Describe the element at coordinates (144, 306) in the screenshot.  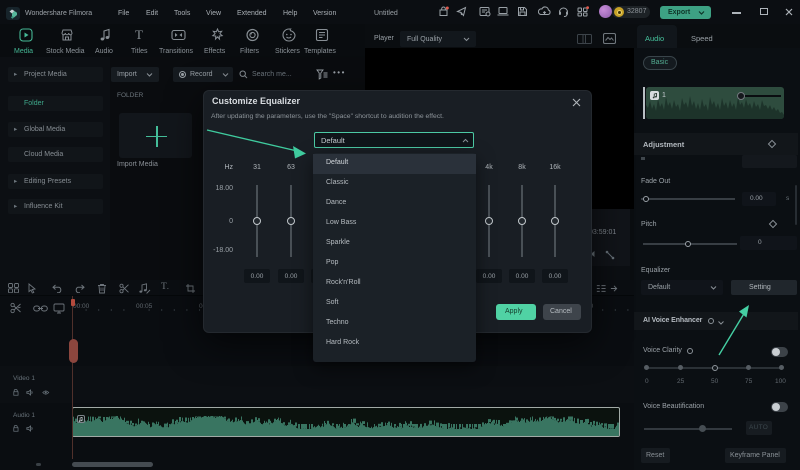
I see `svg-text: 00:05` at that location.